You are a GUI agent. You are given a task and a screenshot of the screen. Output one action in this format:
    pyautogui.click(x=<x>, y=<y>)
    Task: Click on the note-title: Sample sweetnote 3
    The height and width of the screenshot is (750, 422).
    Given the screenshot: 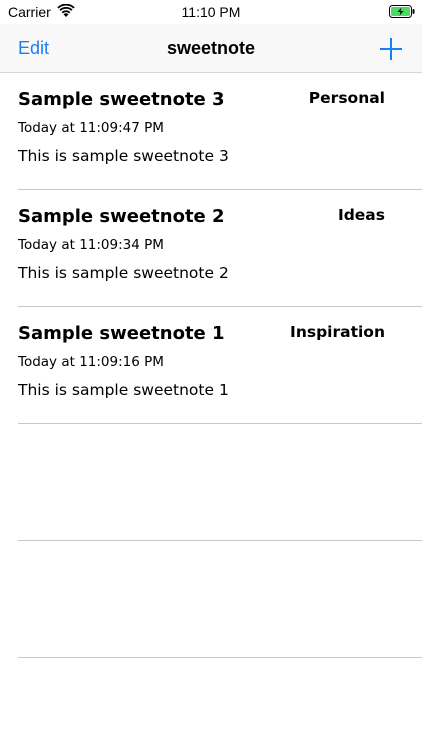 What is the action you would take?
    pyautogui.click(x=121, y=99)
    